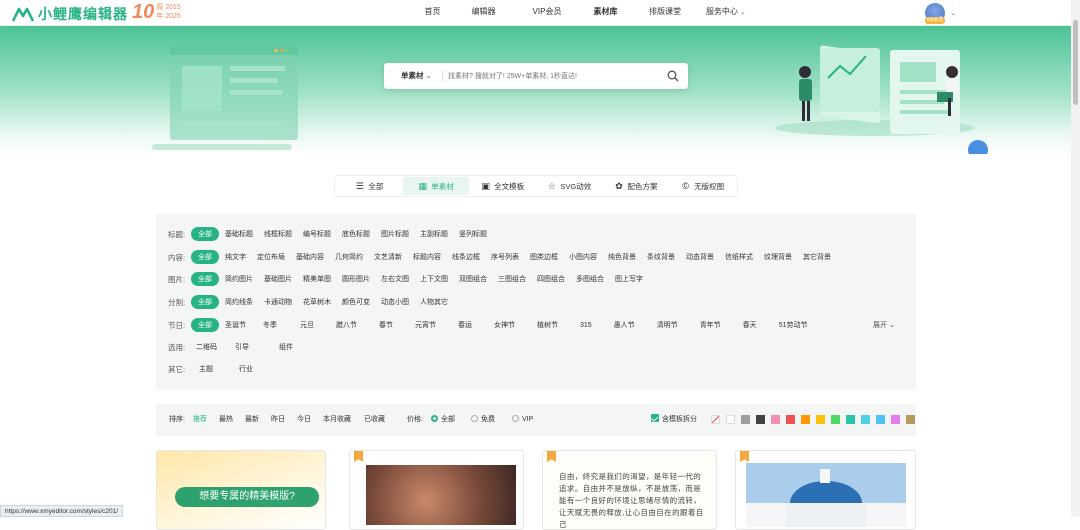 The image size is (1080, 530). Describe the element at coordinates (395, 279) in the screenshot. I see `filter-option: 左右文图` at that location.